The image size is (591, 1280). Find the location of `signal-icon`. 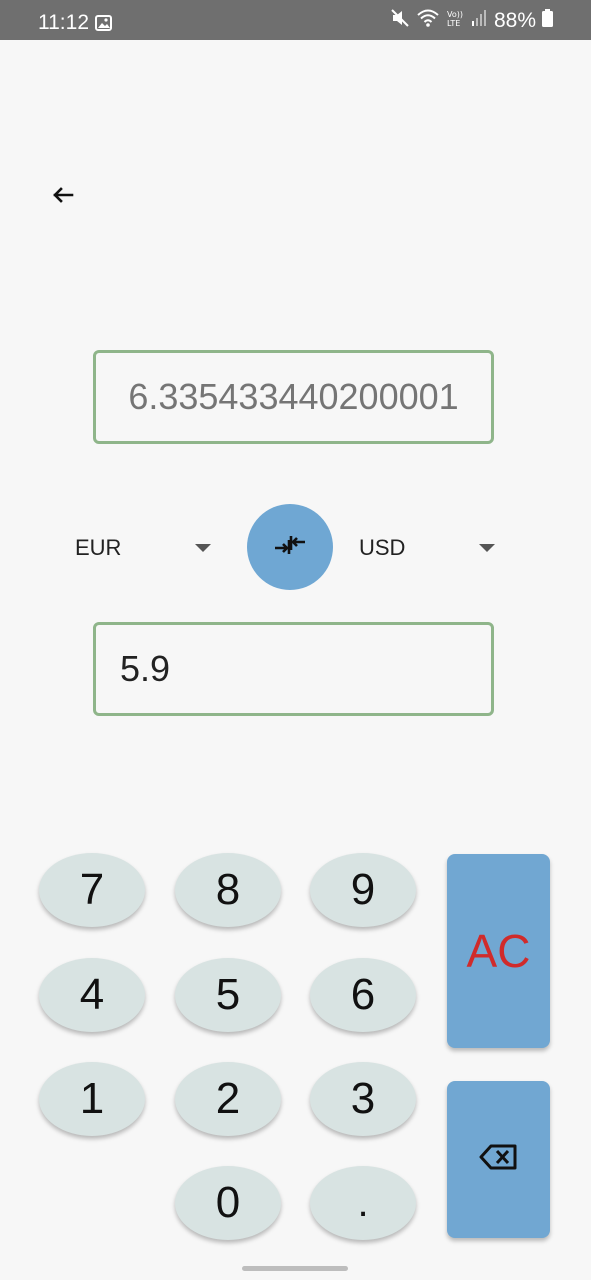

signal-icon is located at coordinates (479, 21).